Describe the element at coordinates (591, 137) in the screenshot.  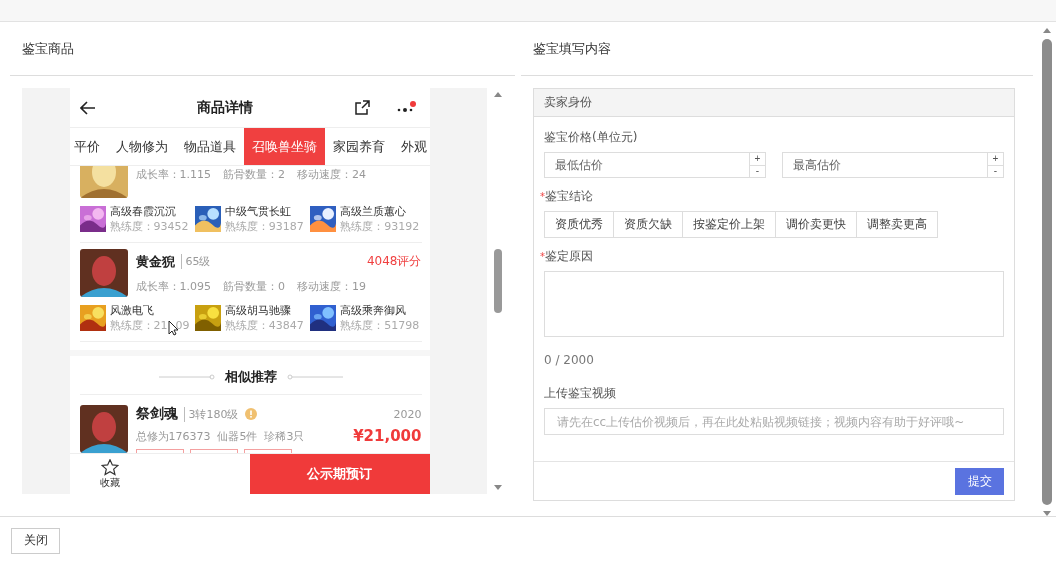
I see `field-label: 鉴宝价格(单位元)` at that location.